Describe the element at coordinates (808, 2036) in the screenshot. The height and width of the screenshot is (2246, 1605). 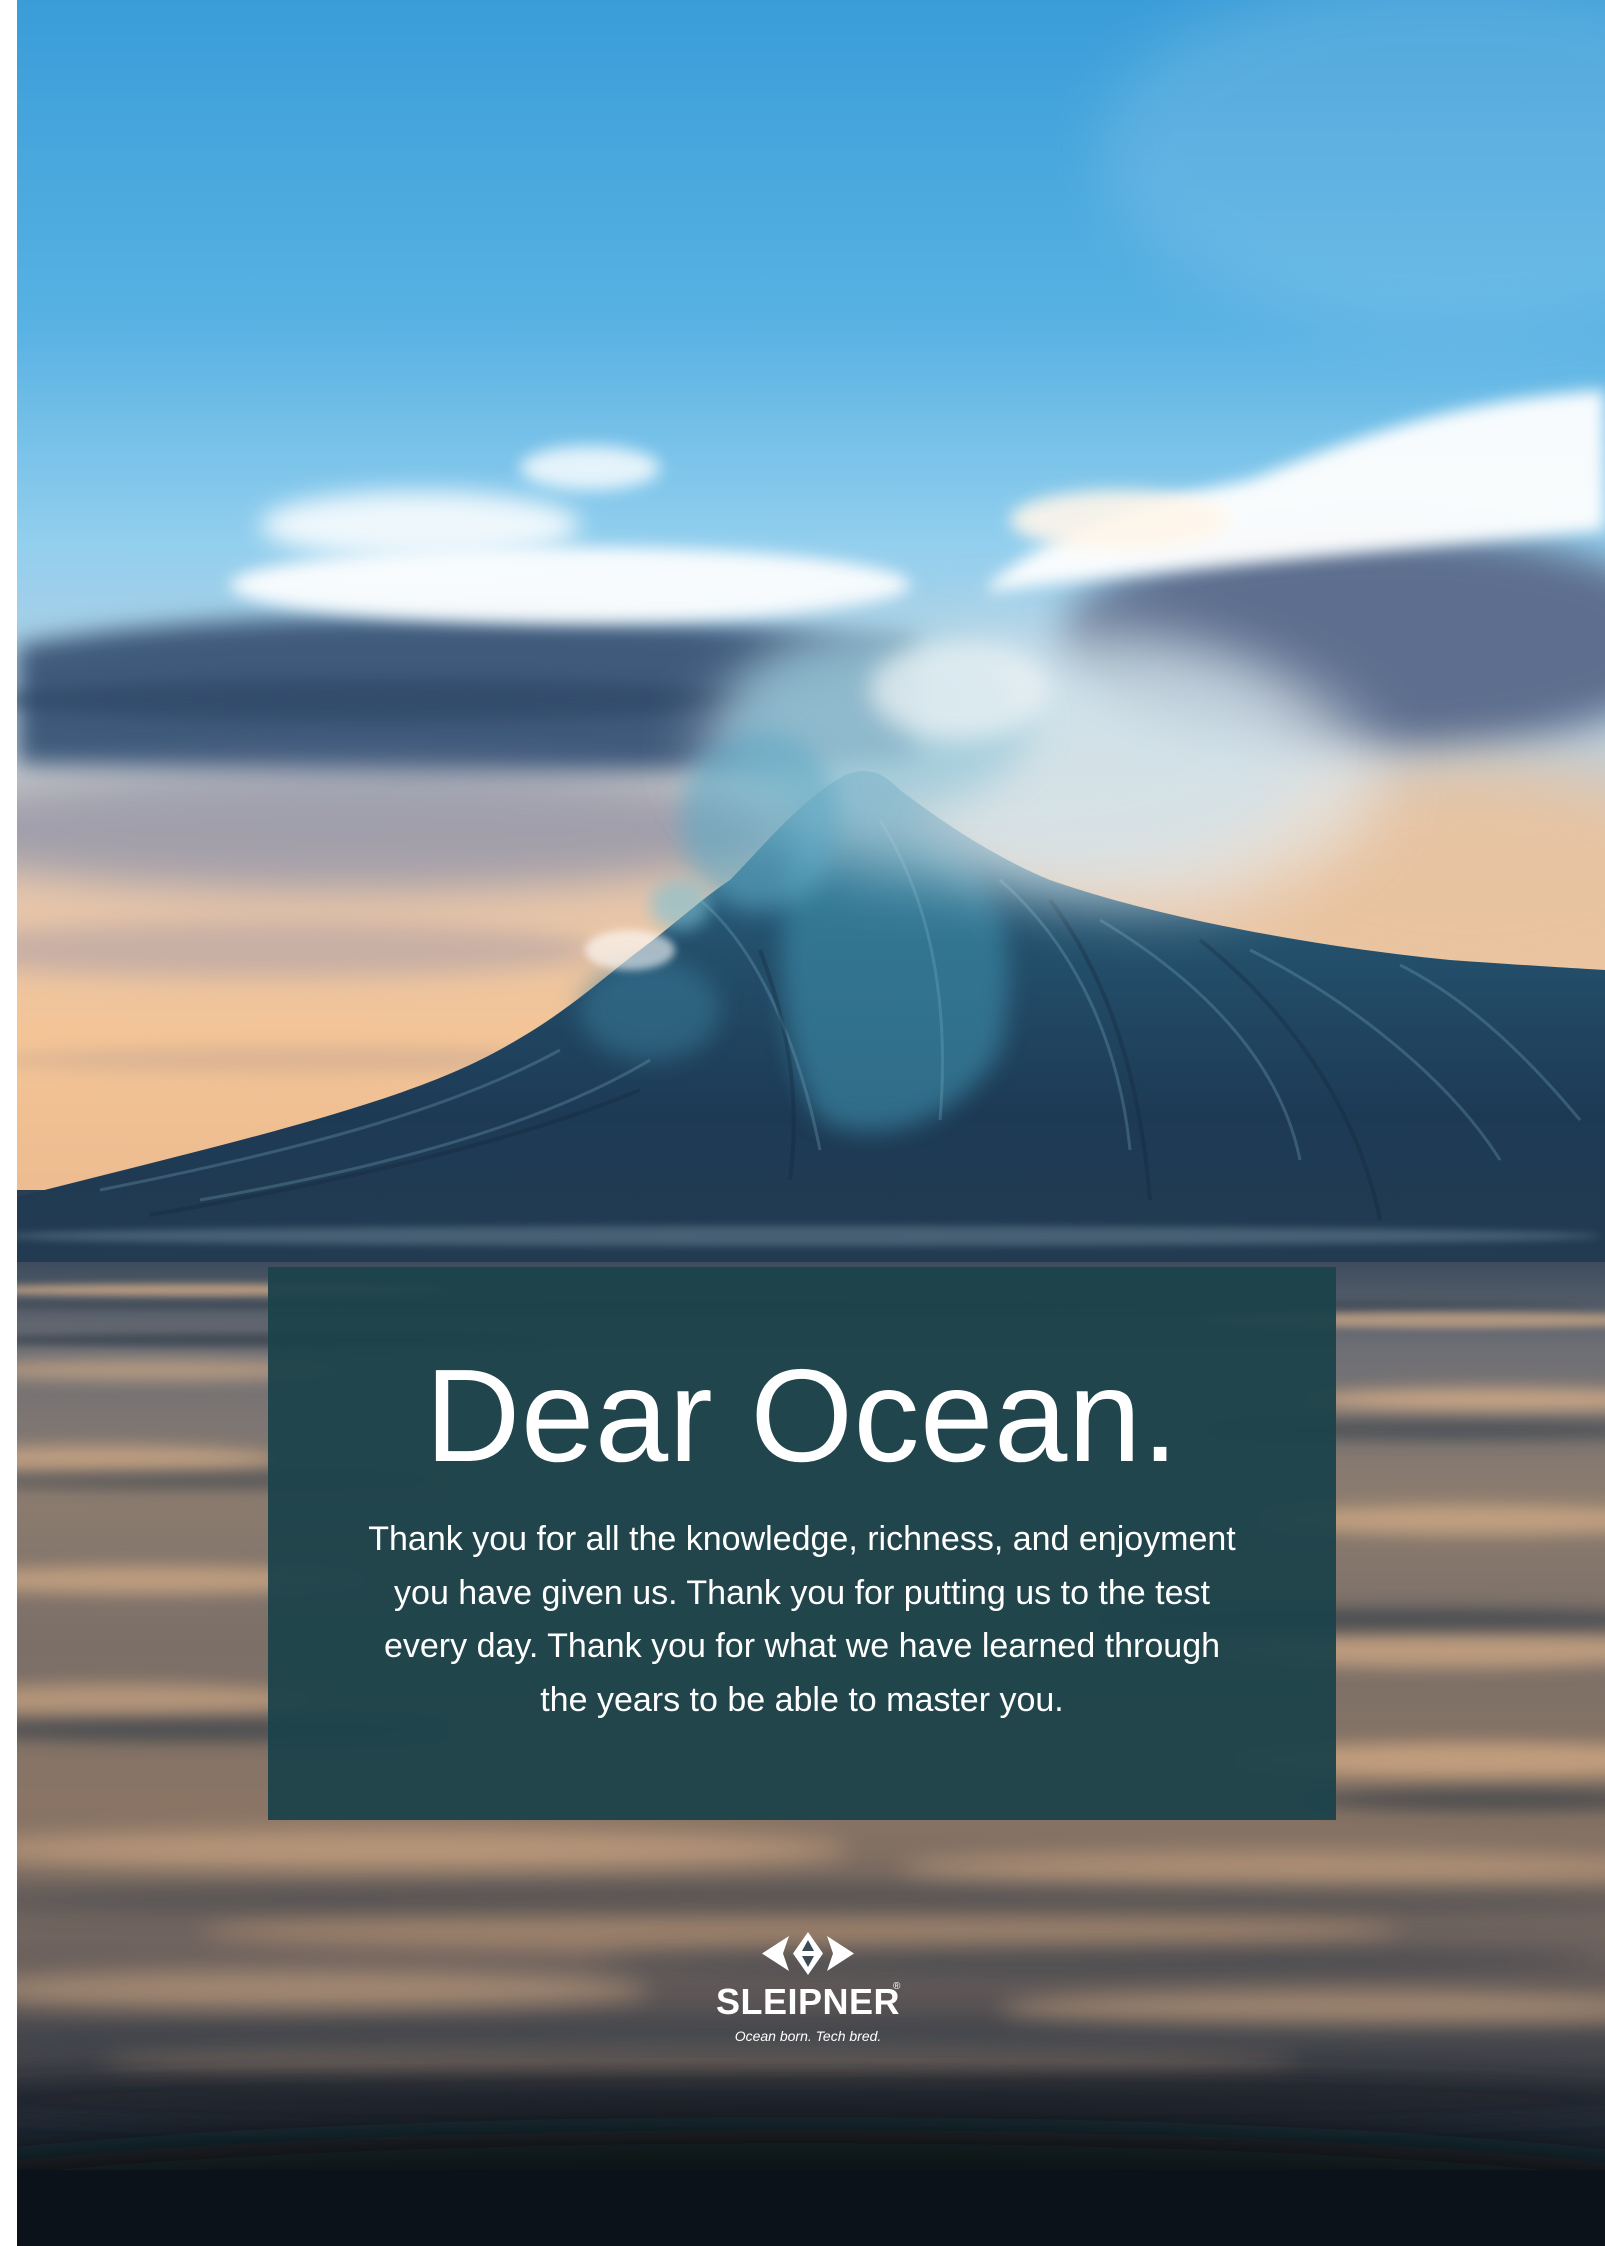
I see `brand-tagline: Ocean born. Tech bred.` at that location.